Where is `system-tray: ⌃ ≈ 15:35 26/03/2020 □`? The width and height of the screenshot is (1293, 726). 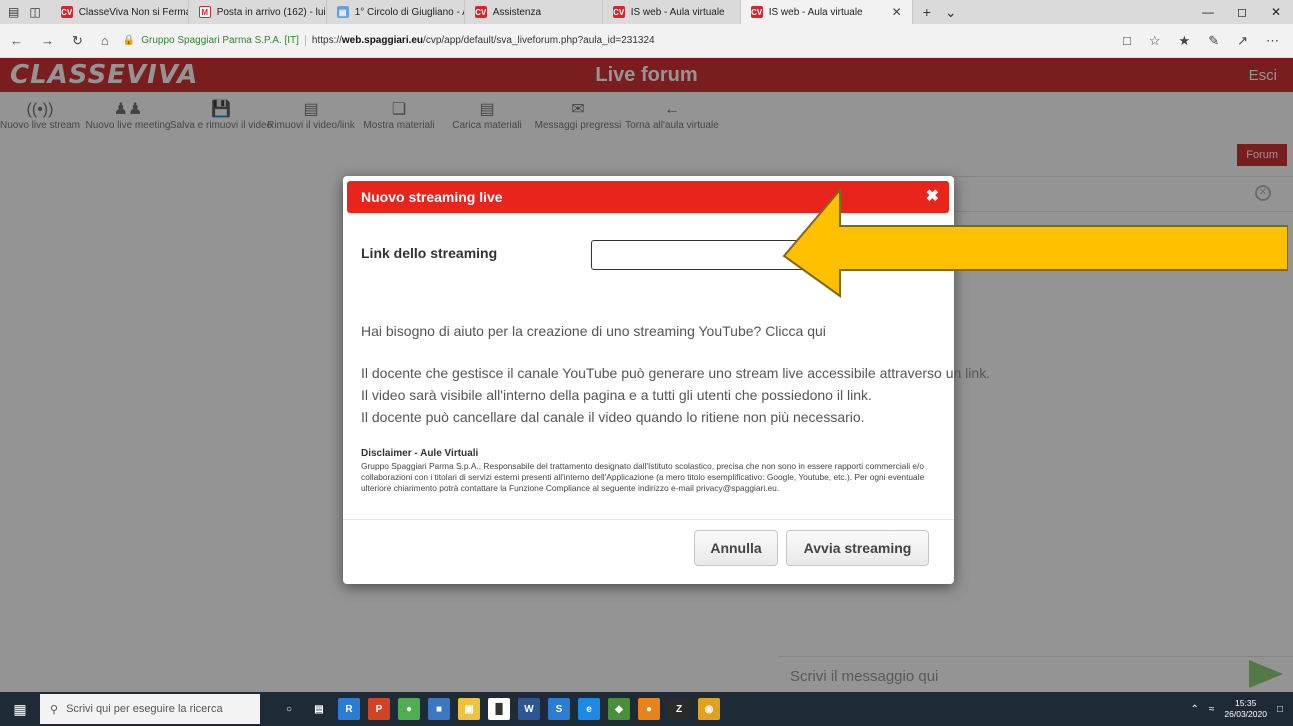 system-tray: ⌃ ≈ 15:35 26/03/2020 □ is located at coordinates (1242, 709).